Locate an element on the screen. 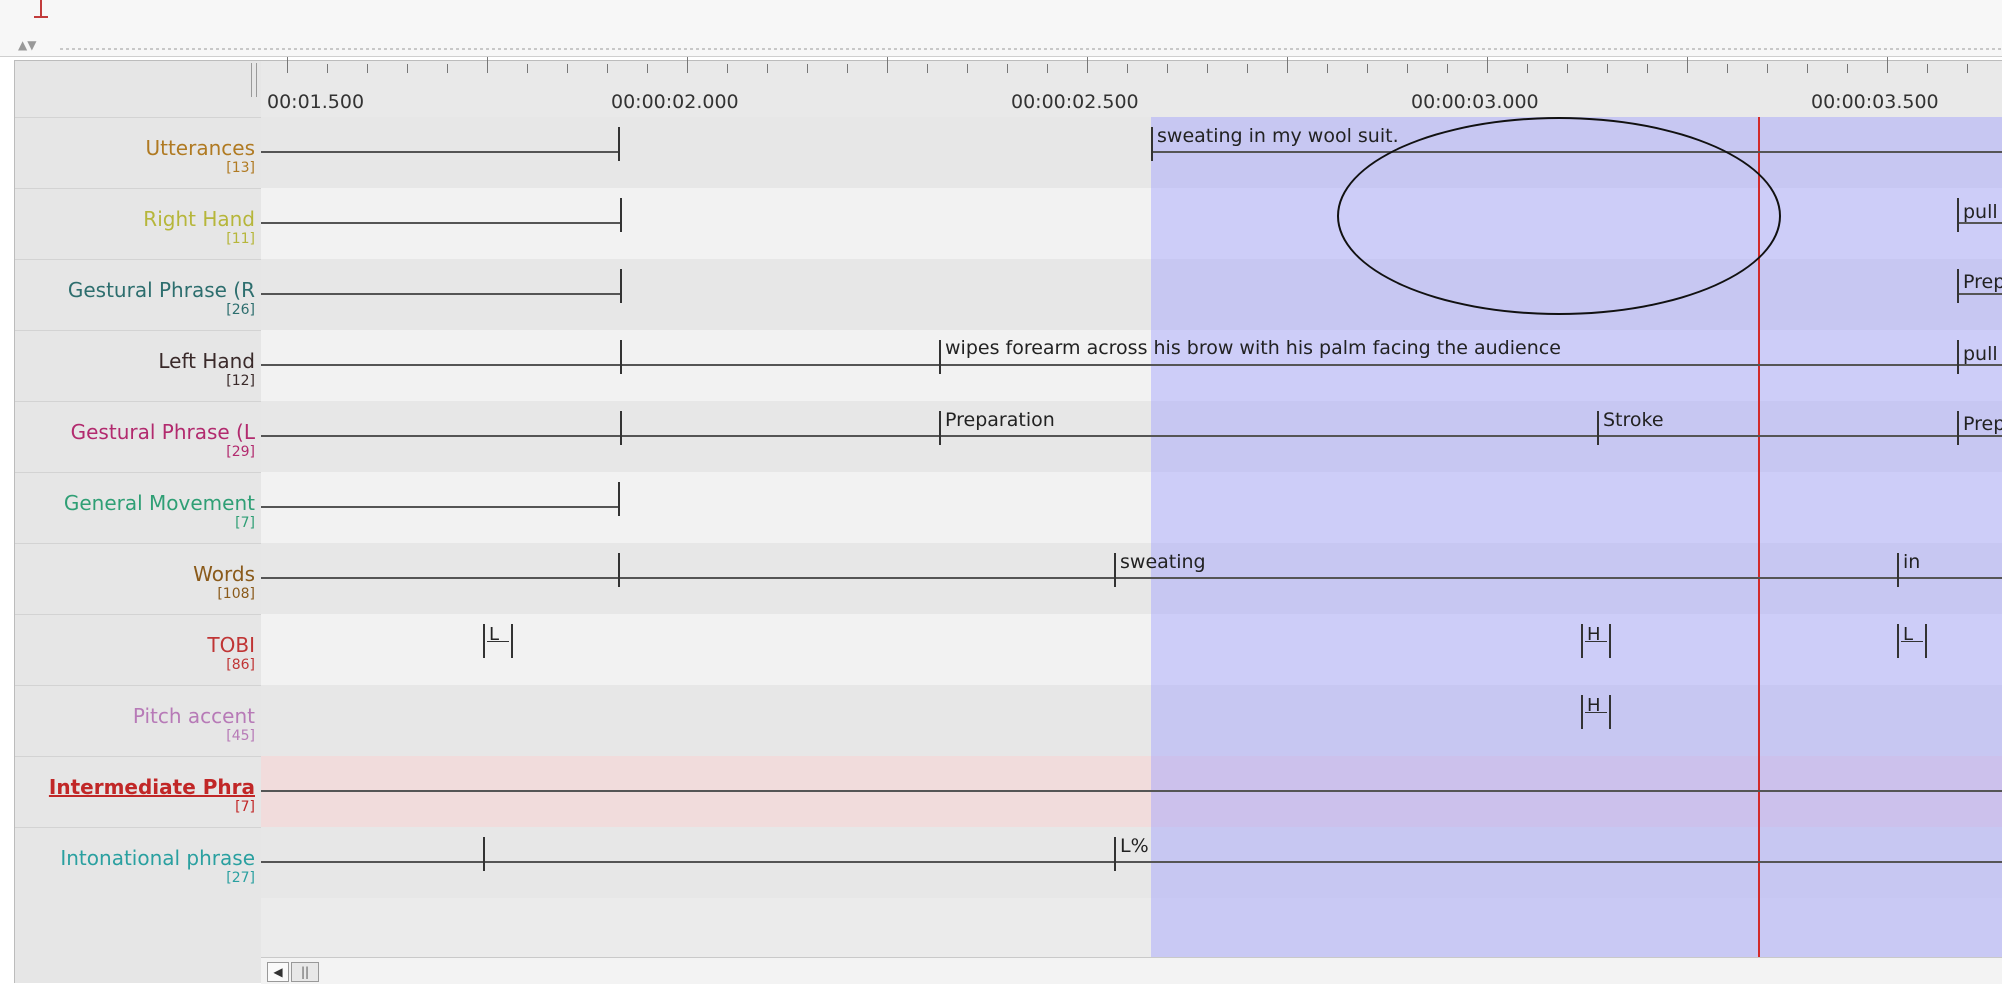 This screenshot has width=2002, height=984. tier-label-tobi: TOBI [86] is located at coordinates (138, 649).